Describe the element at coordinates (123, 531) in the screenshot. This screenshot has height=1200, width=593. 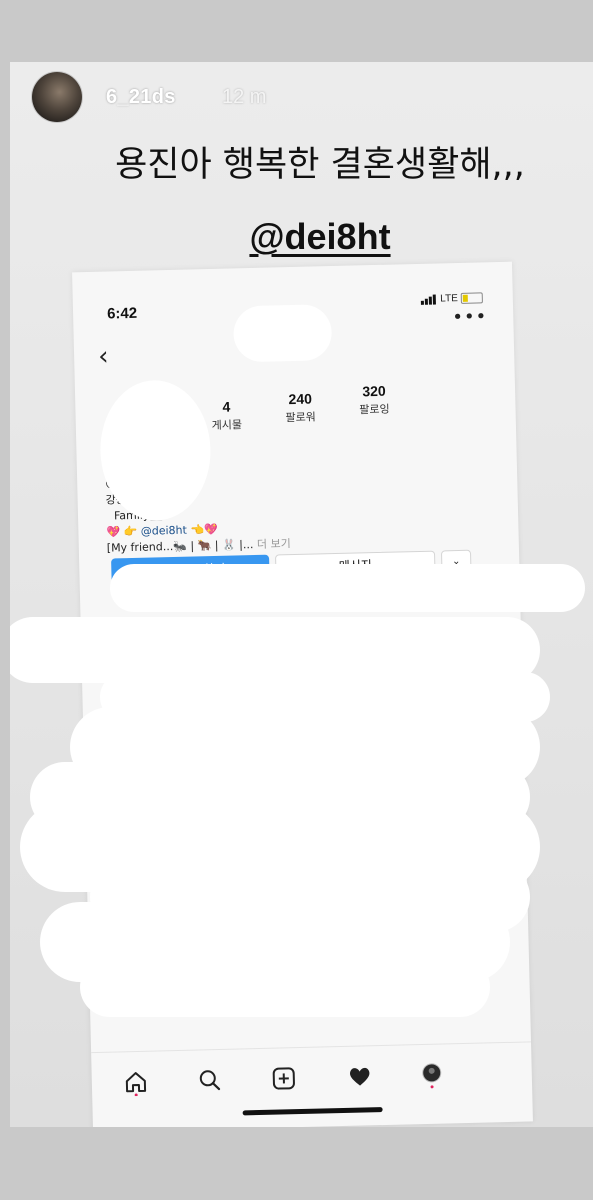
I see `bio-line-3-prefix: 💖 👉` at that location.